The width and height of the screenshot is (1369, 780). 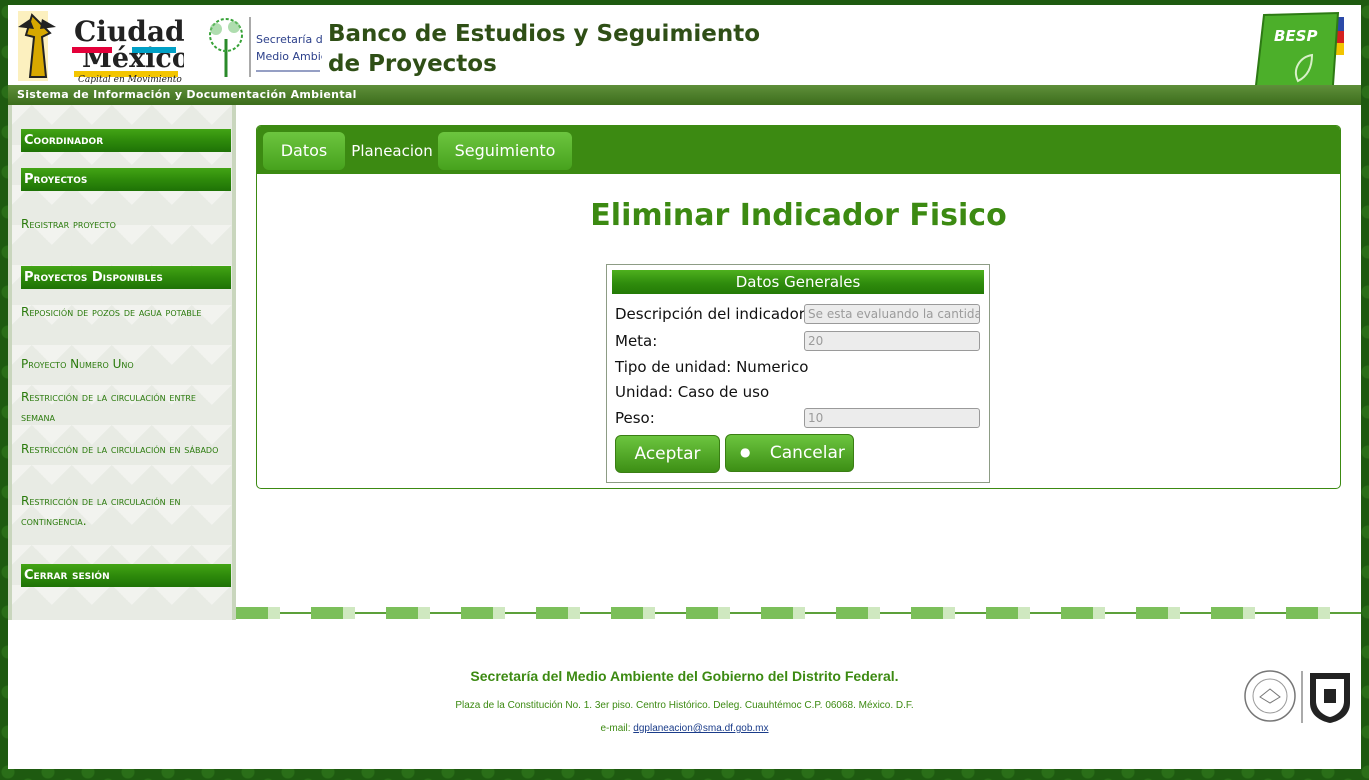 What do you see at coordinates (505, 151) in the screenshot?
I see `tab-seguimiento: Seguimiento` at bounding box center [505, 151].